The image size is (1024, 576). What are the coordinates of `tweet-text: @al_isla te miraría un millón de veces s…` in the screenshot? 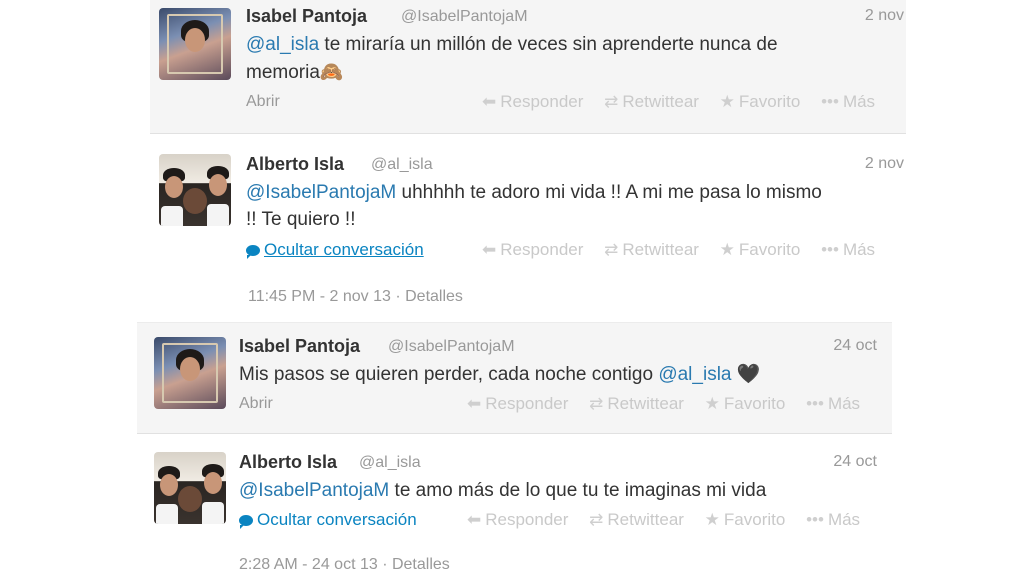 It's located at (512, 45).